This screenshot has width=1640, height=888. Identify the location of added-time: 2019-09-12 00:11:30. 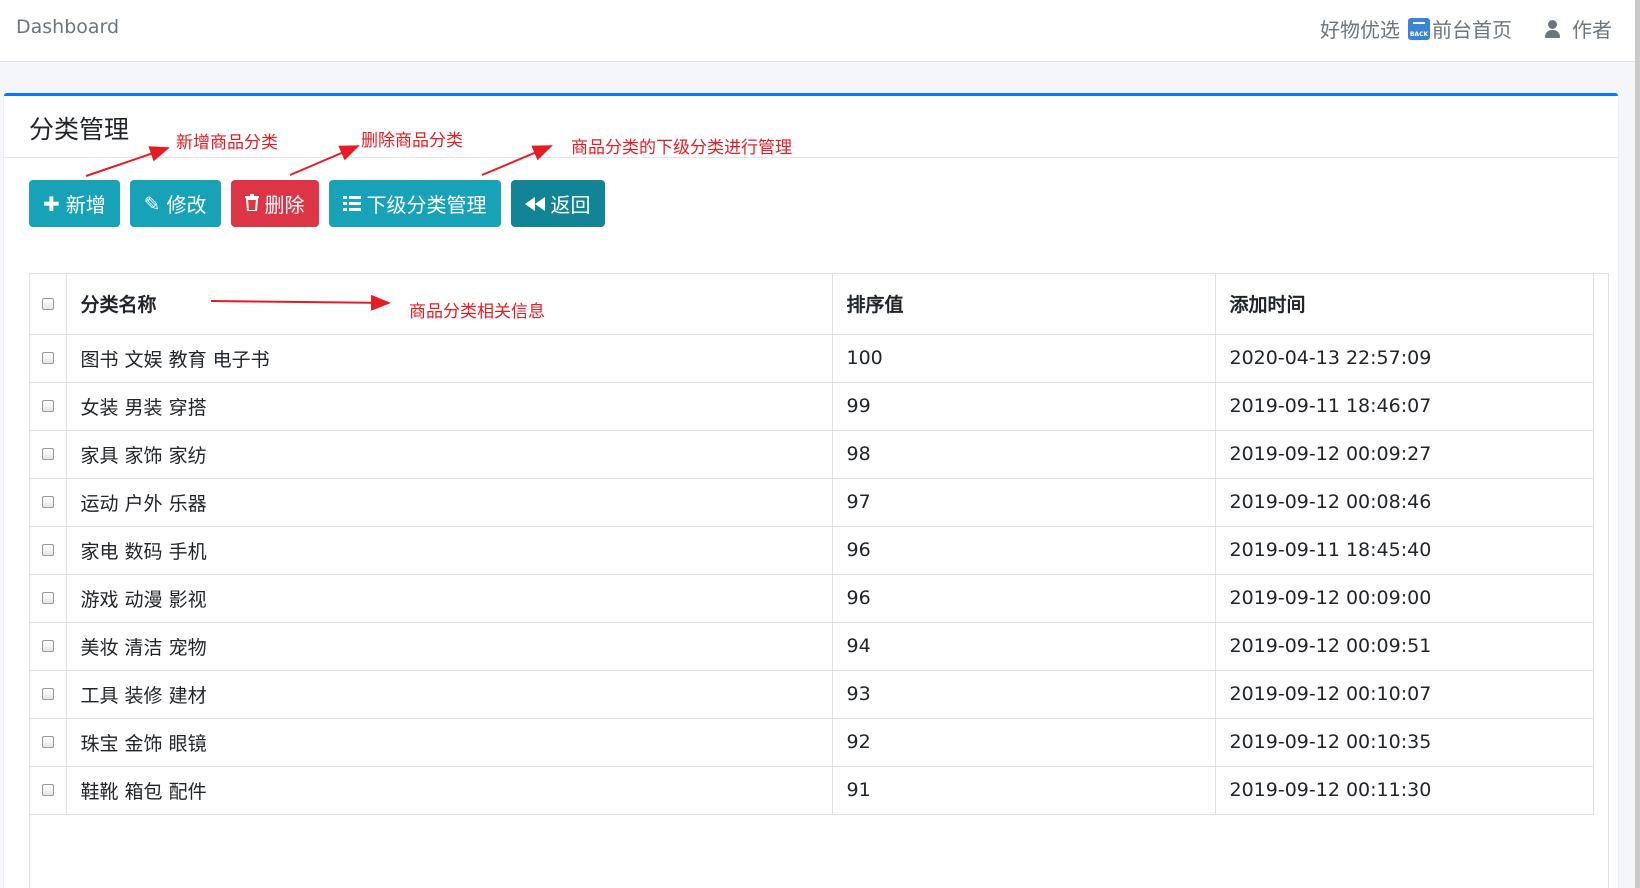
(1404, 790).